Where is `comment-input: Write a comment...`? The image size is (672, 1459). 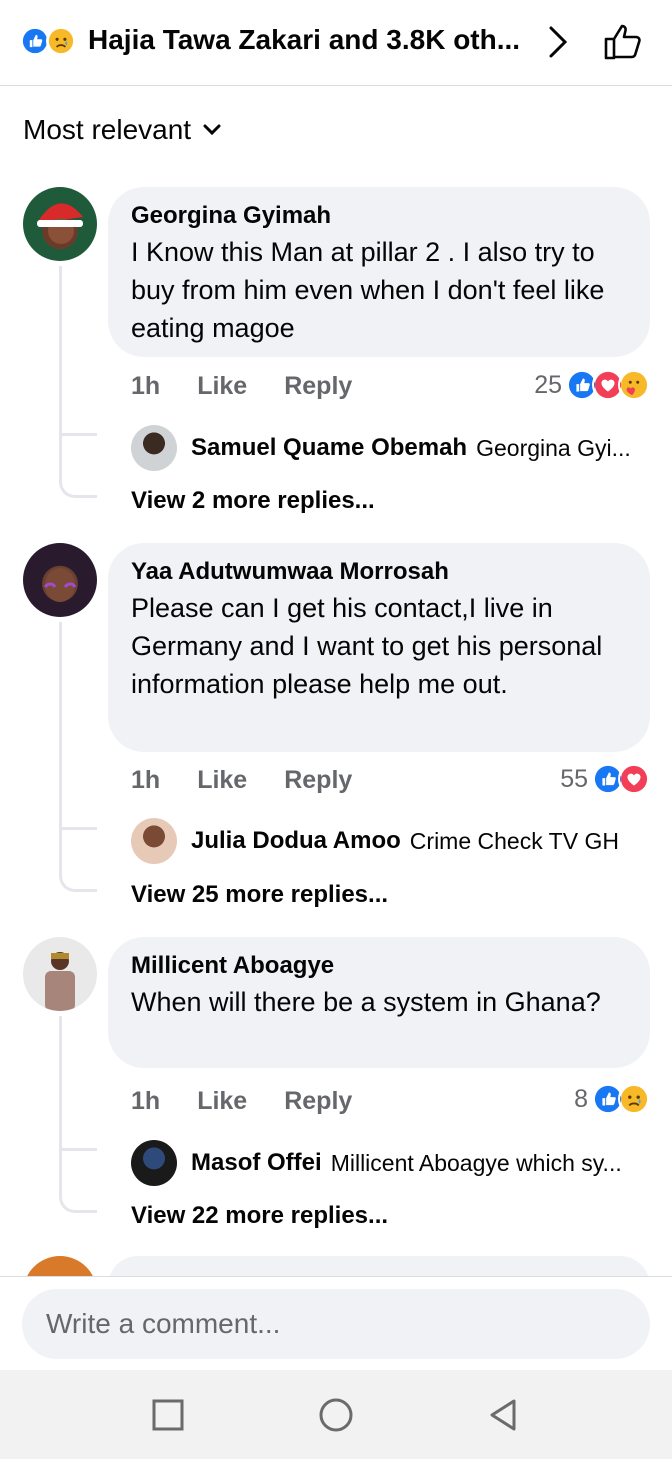 comment-input: Write a comment... is located at coordinates (336, 1324).